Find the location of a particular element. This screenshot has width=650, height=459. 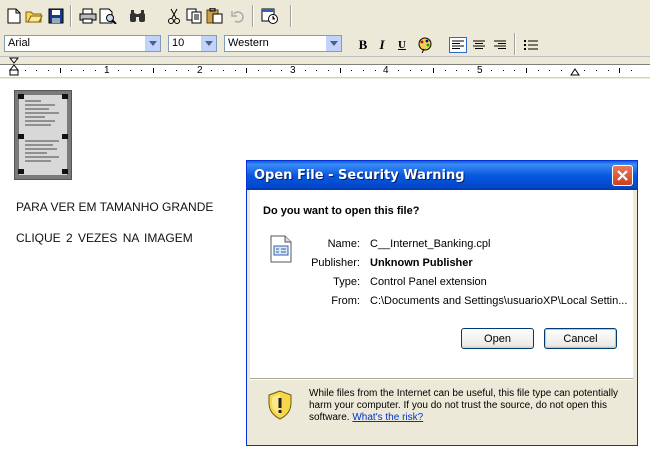

italic-icon: I is located at coordinates (382, 45).